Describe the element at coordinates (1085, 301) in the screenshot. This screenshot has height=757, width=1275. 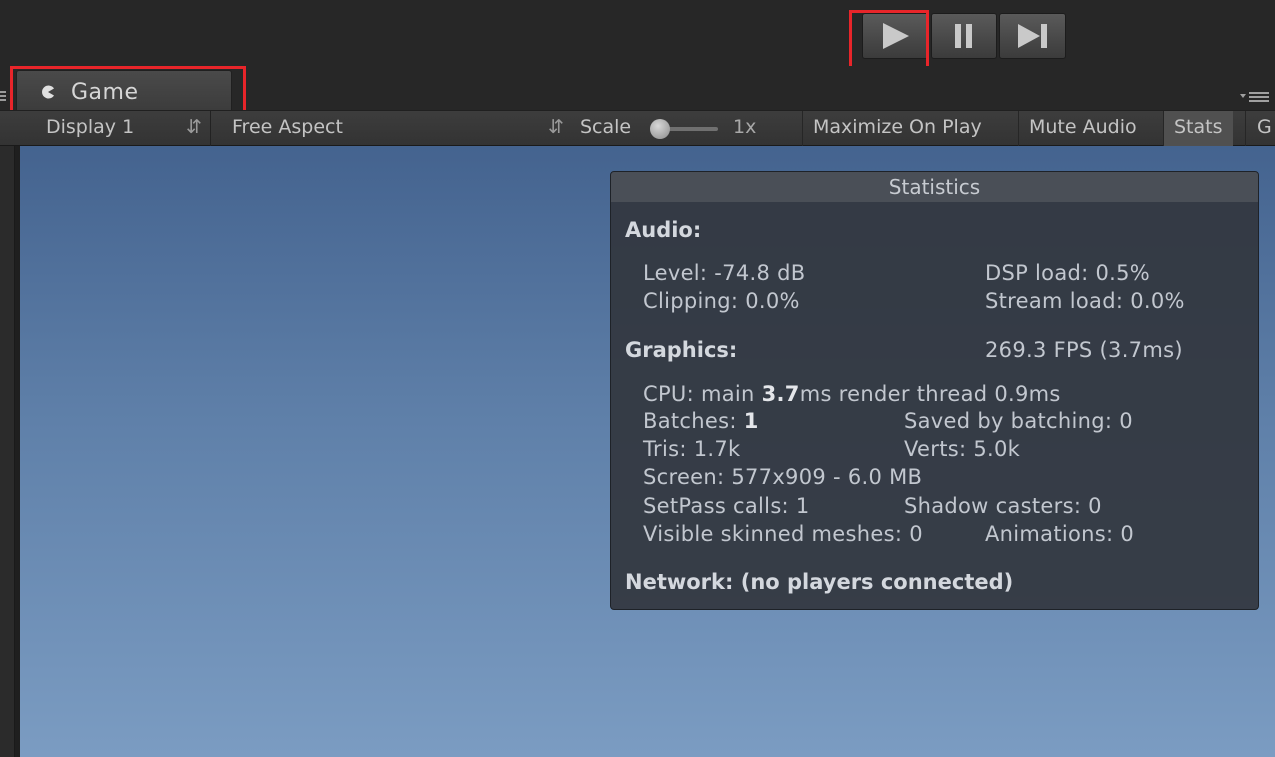
I see `audio-stream-load: Stream load: 0.0%` at that location.